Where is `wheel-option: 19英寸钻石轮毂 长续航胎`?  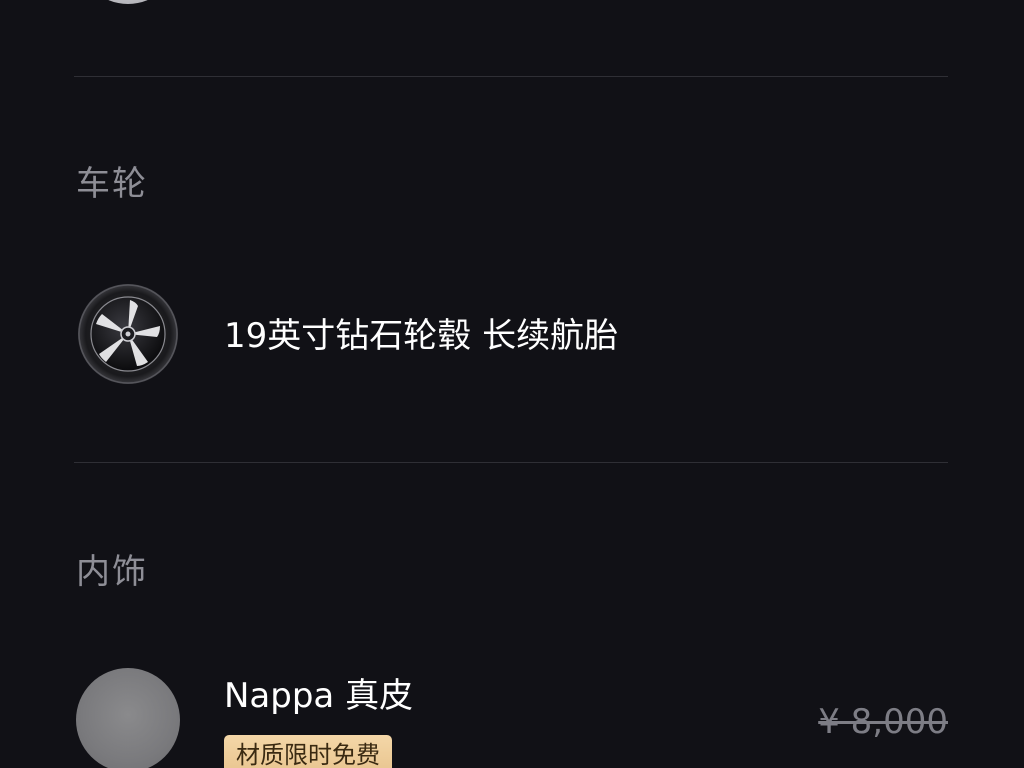
wheel-option: 19英寸钻石轮毂 长续航胎 is located at coordinates (512, 337).